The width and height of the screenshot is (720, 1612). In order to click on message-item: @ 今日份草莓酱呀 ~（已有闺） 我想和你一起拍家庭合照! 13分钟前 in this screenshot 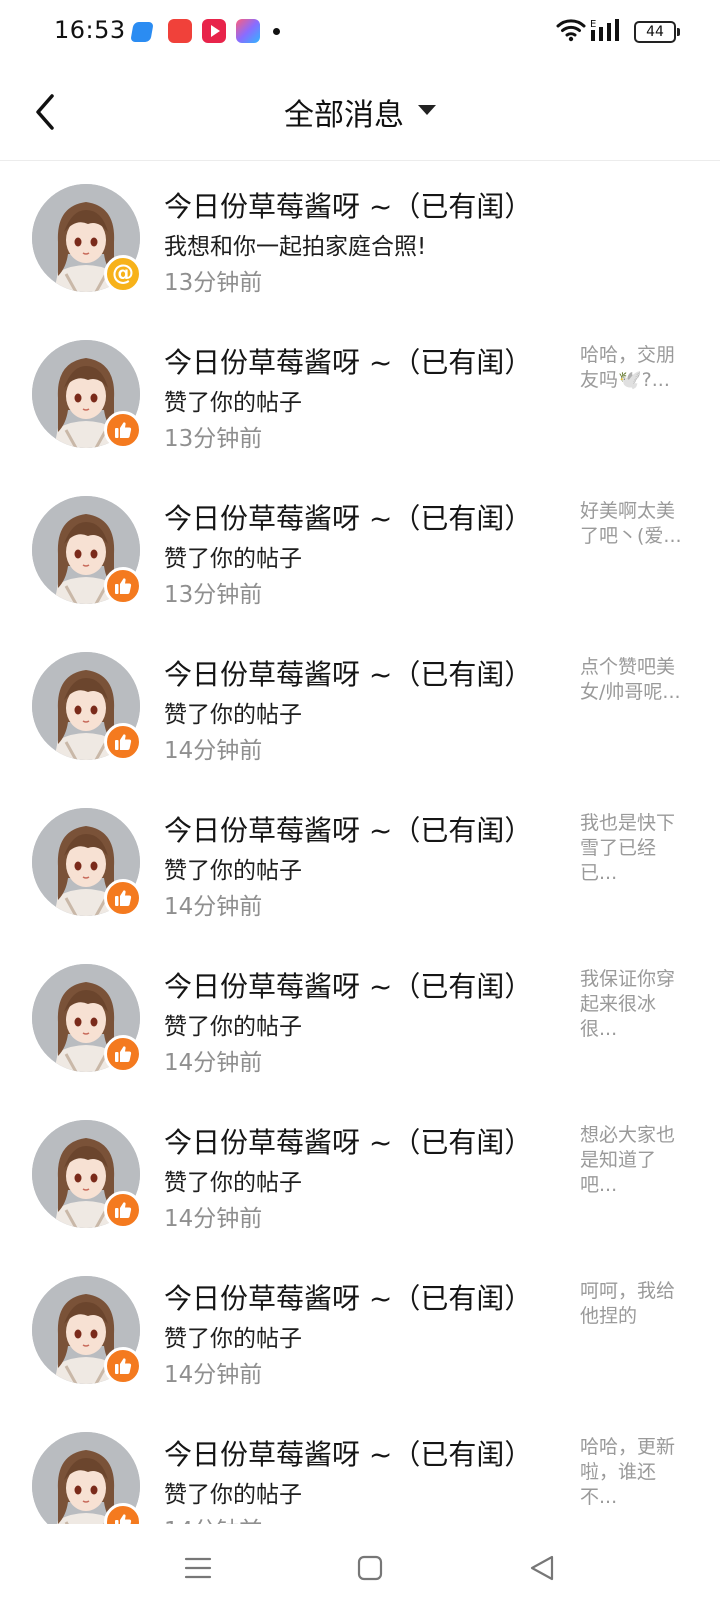, I will do `click(360, 239)`.